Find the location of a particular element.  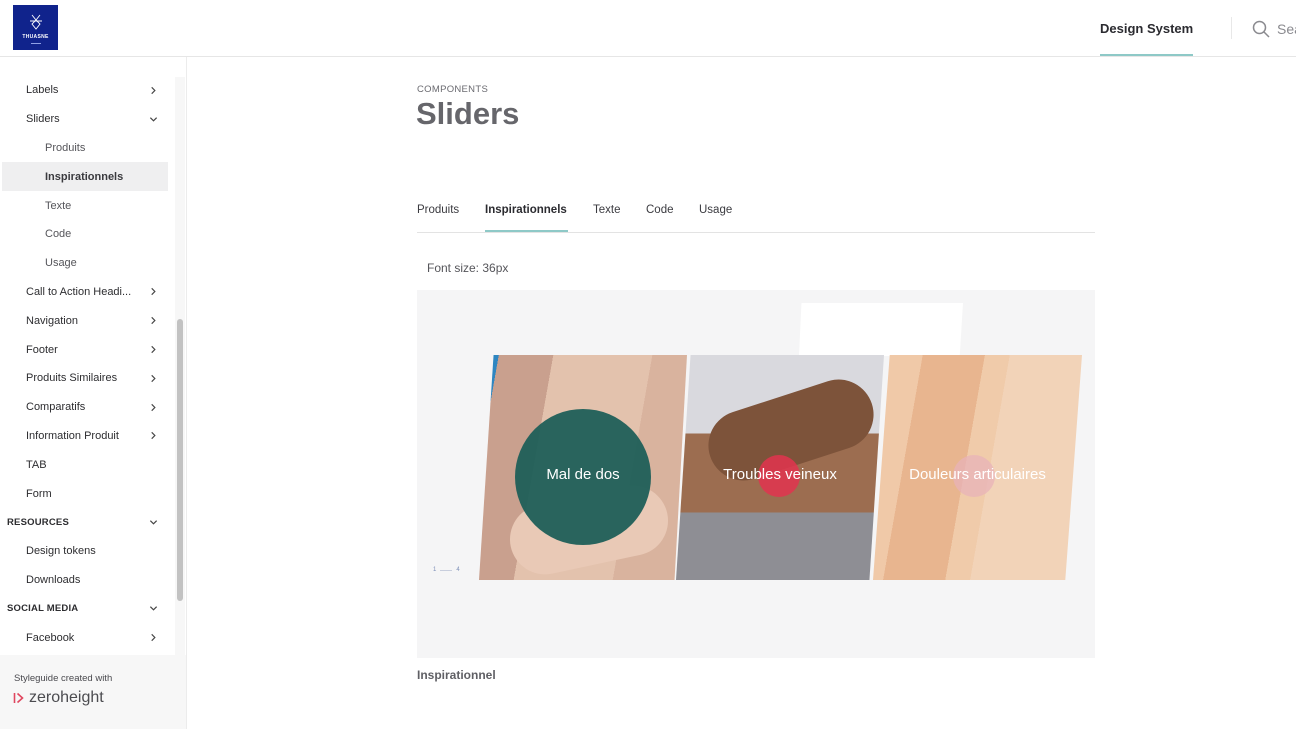

tab-code: Code is located at coordinates (660, 210).